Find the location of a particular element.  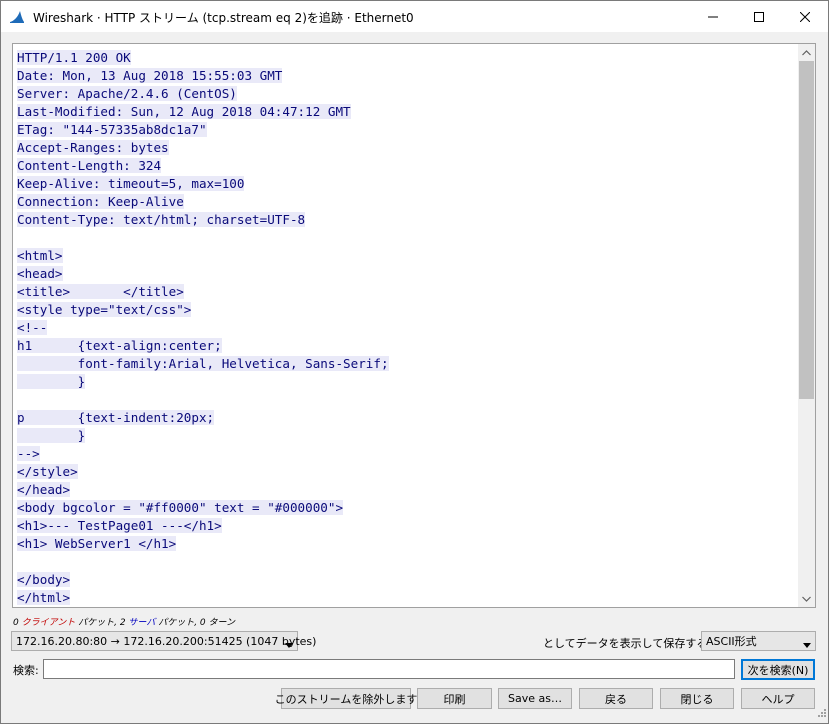

stream-line-text: </head> is located at coordinates (44, 489).